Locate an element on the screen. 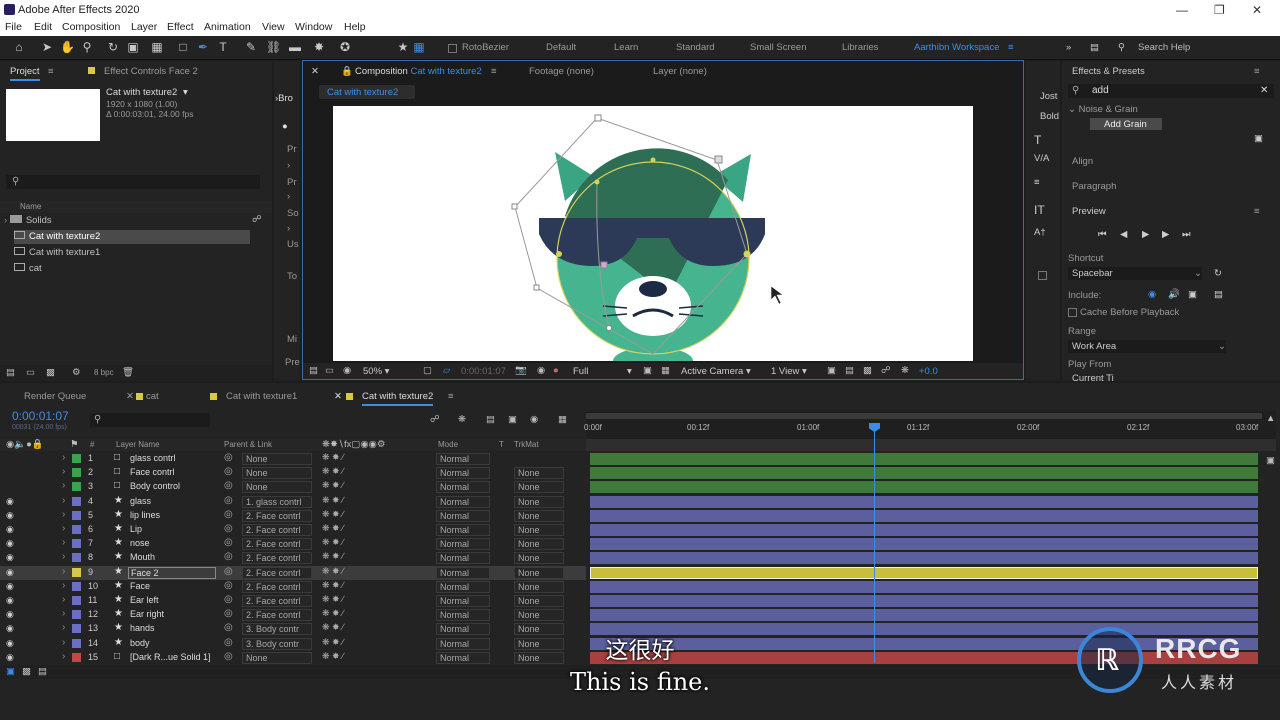  new-preset-icon: ▣ is located at coordinates (1258, 138).